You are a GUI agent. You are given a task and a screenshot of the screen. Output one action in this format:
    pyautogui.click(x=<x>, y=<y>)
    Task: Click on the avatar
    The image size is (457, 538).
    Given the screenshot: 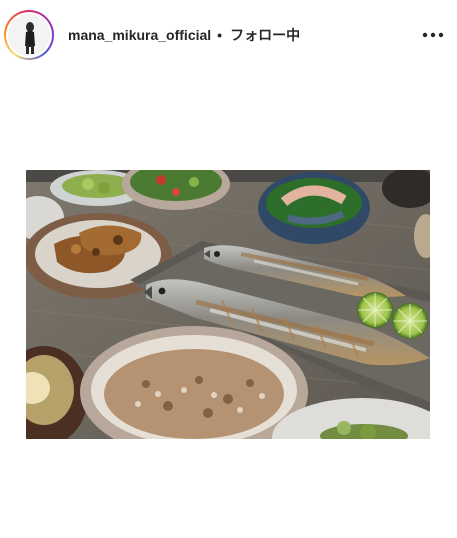 What is the action you would take?
    pyautogui.click(x=29, y=35)
    